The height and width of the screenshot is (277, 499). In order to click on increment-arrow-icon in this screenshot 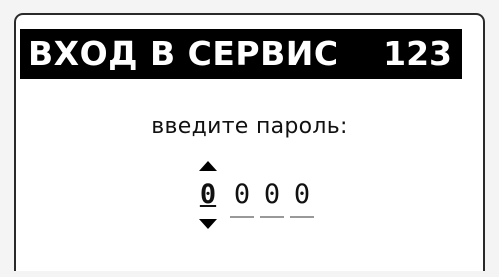, I will do `click(208, 166)`.